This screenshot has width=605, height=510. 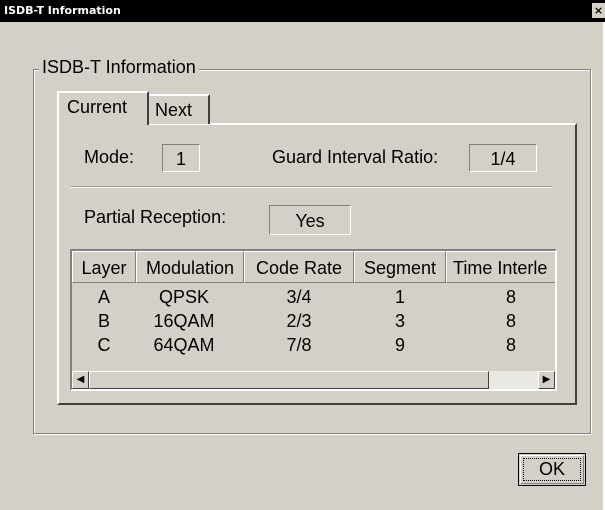 What do you see at coordinates (302, 11) in the screenshot?
I see `title-bar: ISDB-T Information ×` at bounding box center [302, 11].